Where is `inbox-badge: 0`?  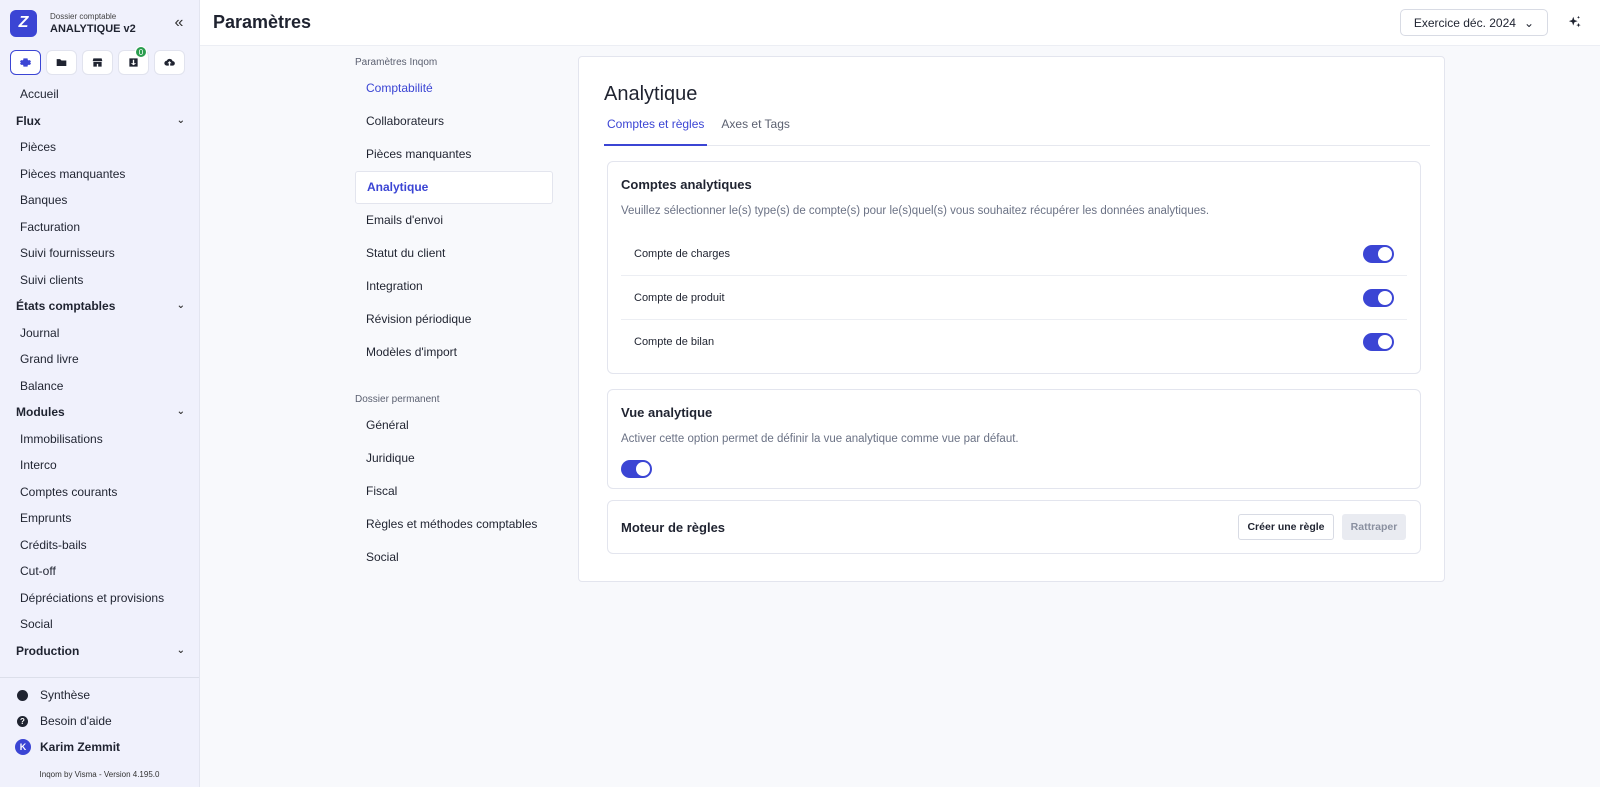
inbox-badge: 0 is located at coordinates (141, 52).